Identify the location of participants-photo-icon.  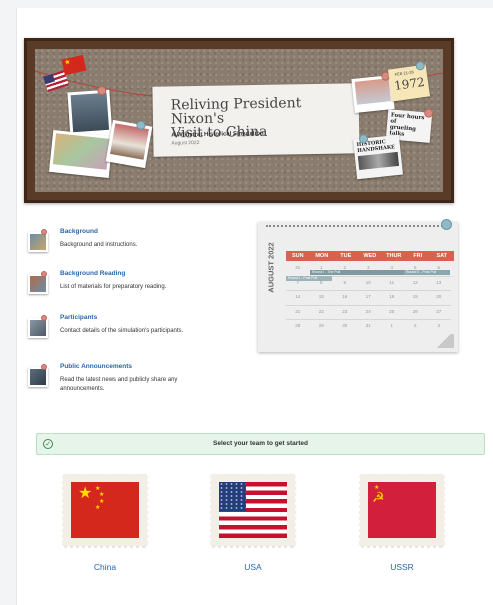
(38, 326).